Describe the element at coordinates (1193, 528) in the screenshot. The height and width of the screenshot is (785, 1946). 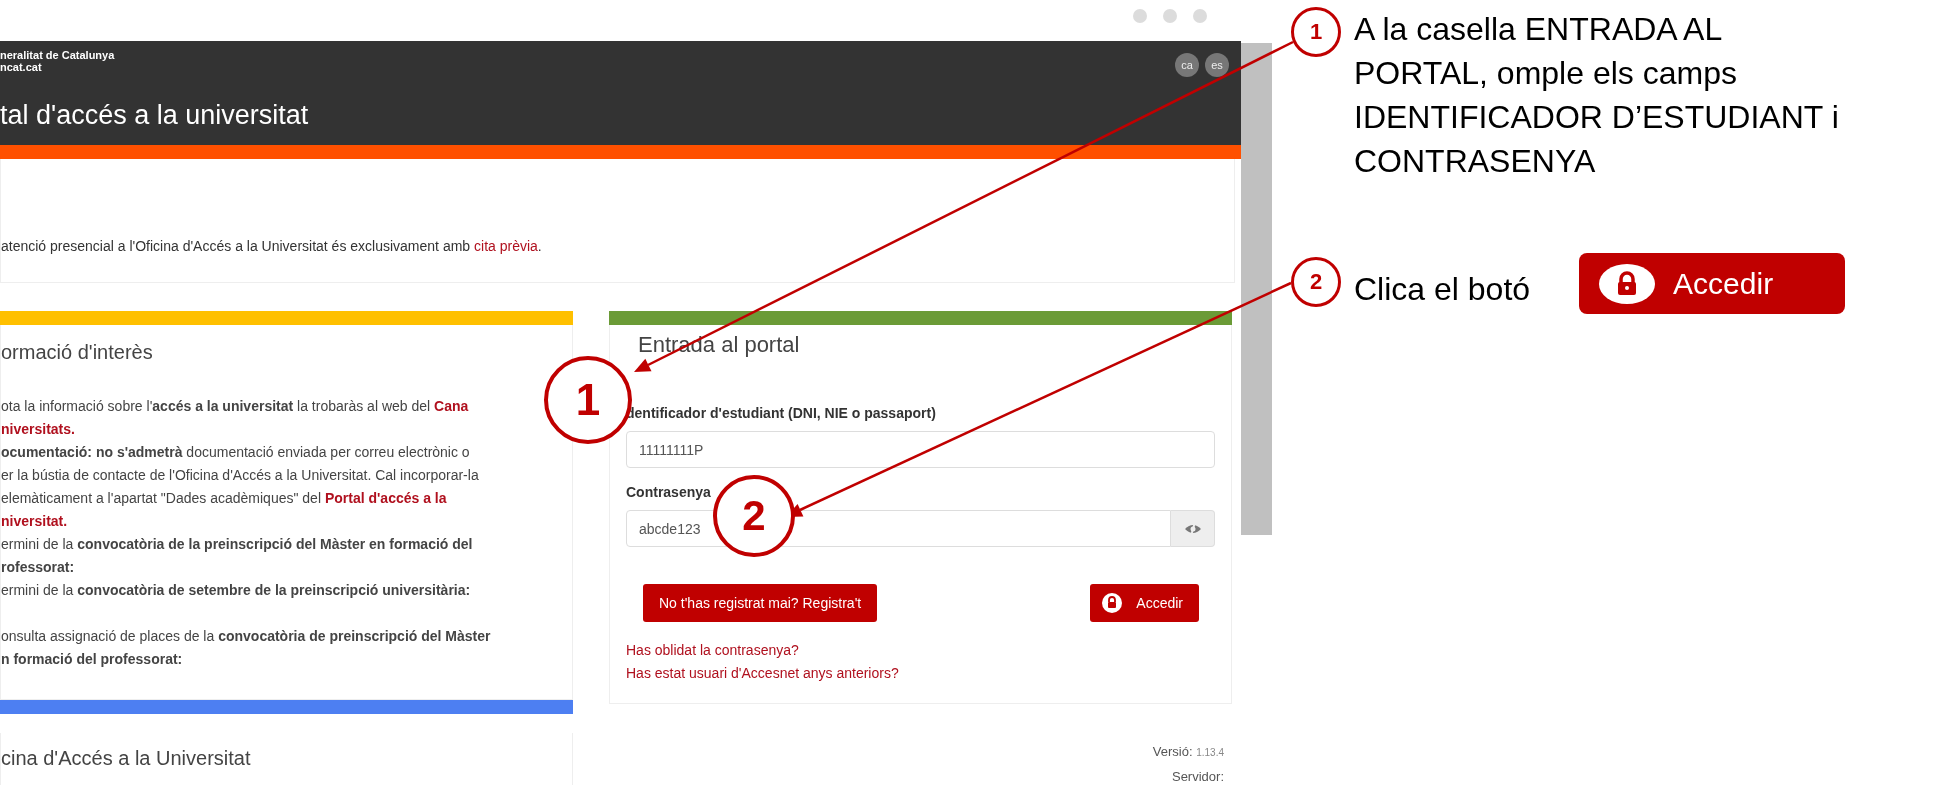
I see `toggle-visibility-button` at that location.